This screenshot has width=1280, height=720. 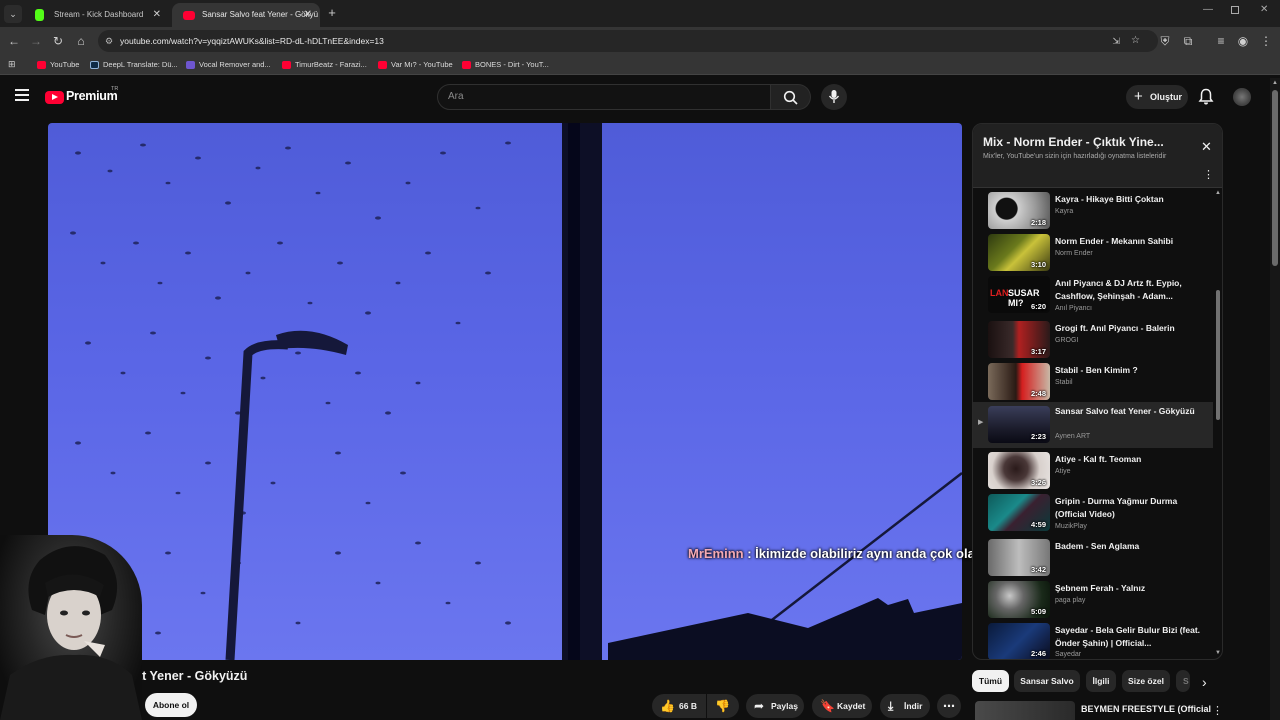 What do you see at coordinates (1266, 41) in the screenshot?
I see `browser-menu-icon: ⋮` at bounding box center [1266, 41].